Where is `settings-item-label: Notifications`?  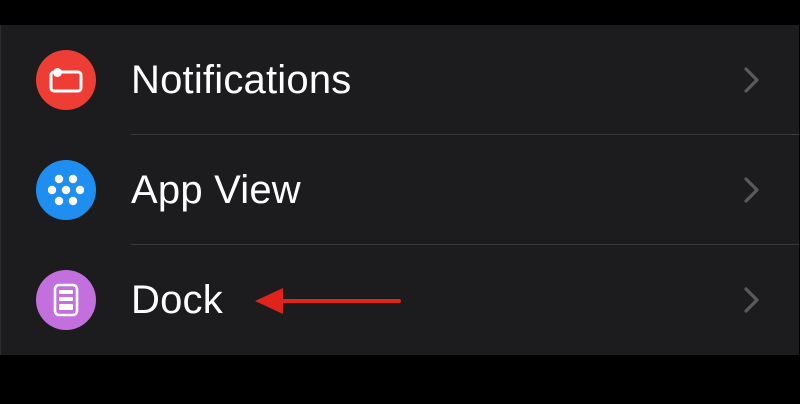
settings-item-label: Notifications is located at coordinates (241, 80).